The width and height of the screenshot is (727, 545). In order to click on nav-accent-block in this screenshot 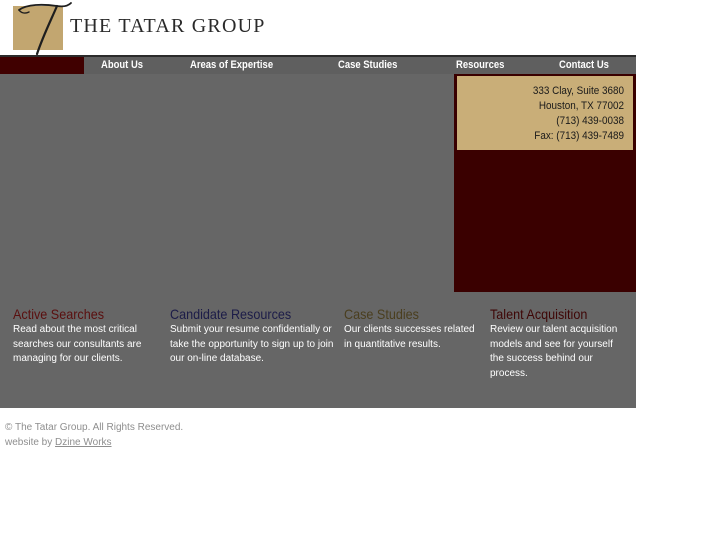, I will do `click(42, 65)`.